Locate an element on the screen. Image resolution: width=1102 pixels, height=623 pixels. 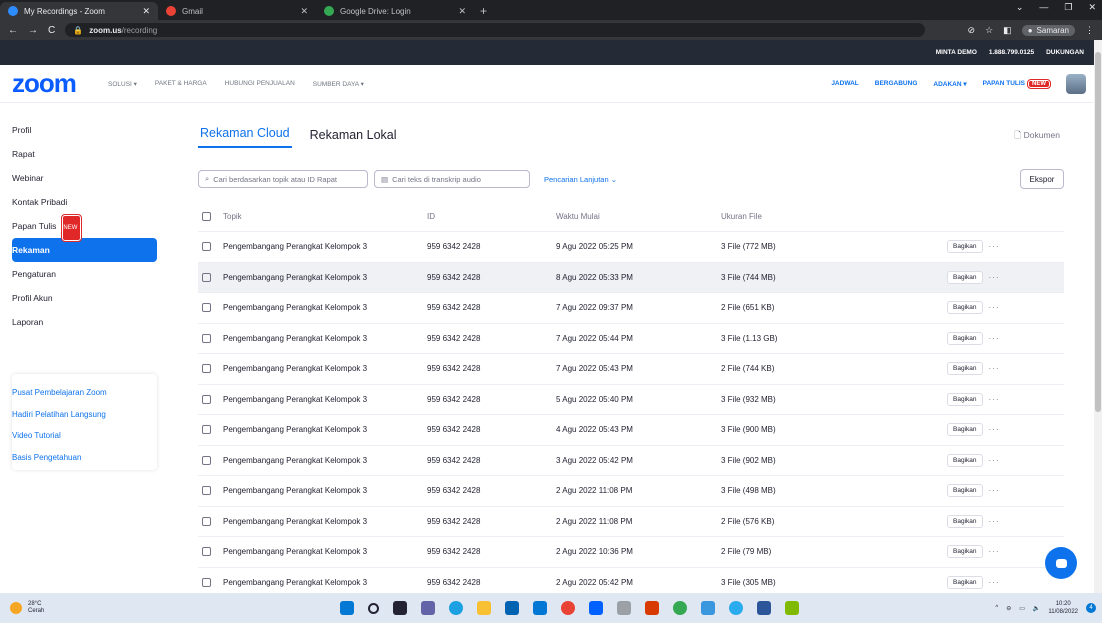
nav-resources: SUMBER DAYA ▾ is located at coordinates (338, 84).